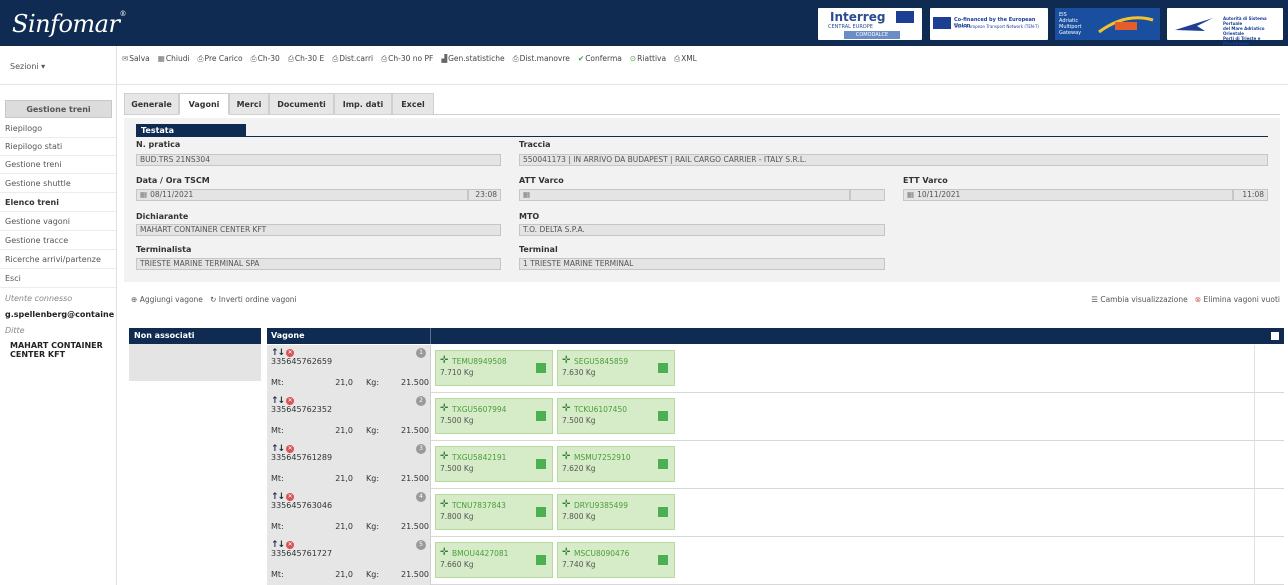 This screenshot has width=1288, height=585. Describe the element at coordinates (616, 512) in the screenshot. I see `container-card: ✛ DRYU9385499 7.800 Kg` at that location.